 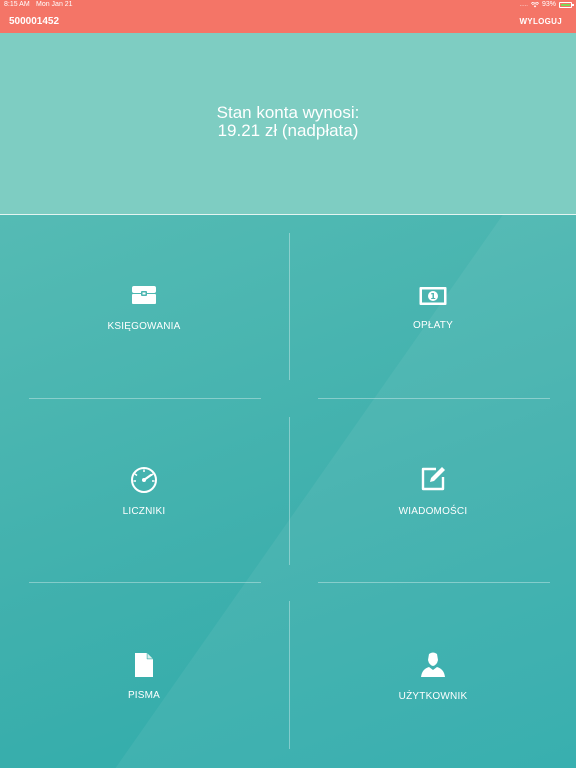 What do you see at coordinates (540, 22) in the screenshot?
I see `logout-button: WYLOGUJ` at bounding box center [540, 22].